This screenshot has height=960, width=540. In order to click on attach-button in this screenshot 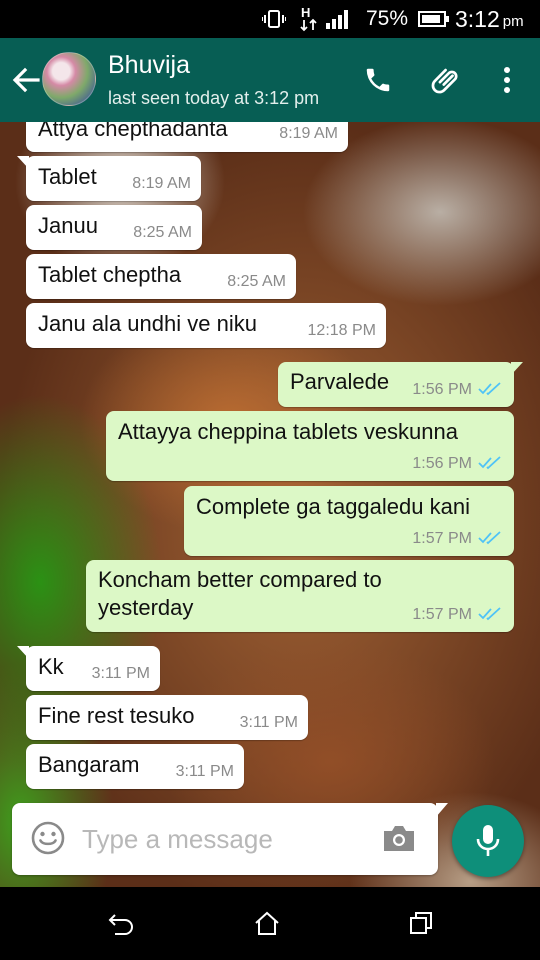, I will do `click(447, 80)`.